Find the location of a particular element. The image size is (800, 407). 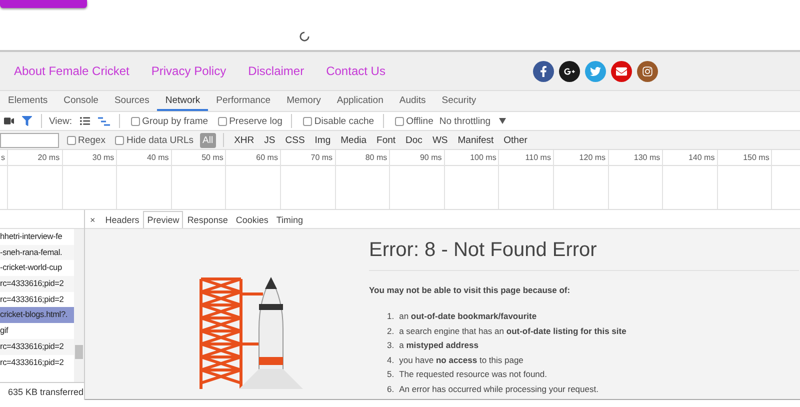

reason-text: a mistyped address is located at coordinates (438, 346).